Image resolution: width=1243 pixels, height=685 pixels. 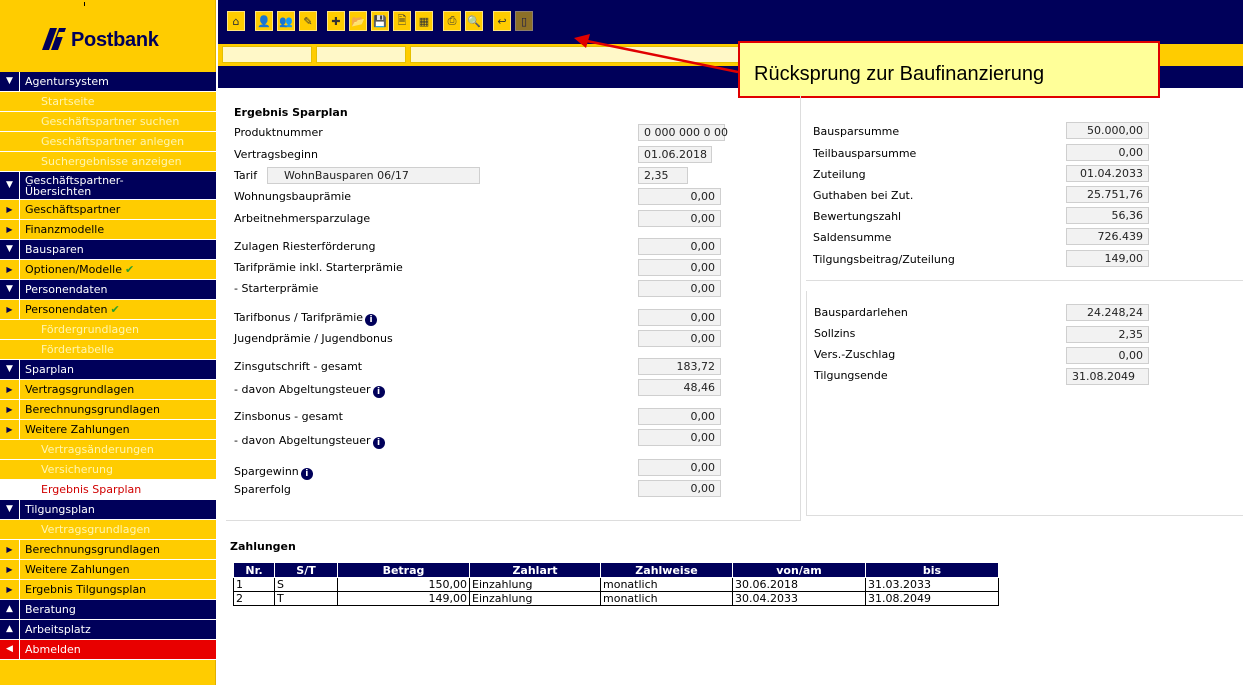 What do you see at coordinates (452, 21) in the screenshot?
I see `print-icon: ⎙` at bounding box center [452, 21].